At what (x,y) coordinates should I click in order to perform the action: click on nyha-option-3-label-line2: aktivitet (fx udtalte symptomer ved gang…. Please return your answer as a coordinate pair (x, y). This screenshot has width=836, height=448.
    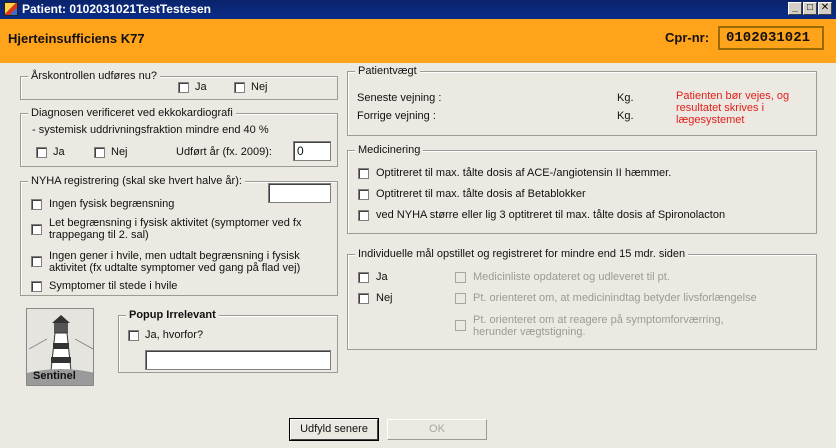
    Looking at the image, I should click on (175, 268).